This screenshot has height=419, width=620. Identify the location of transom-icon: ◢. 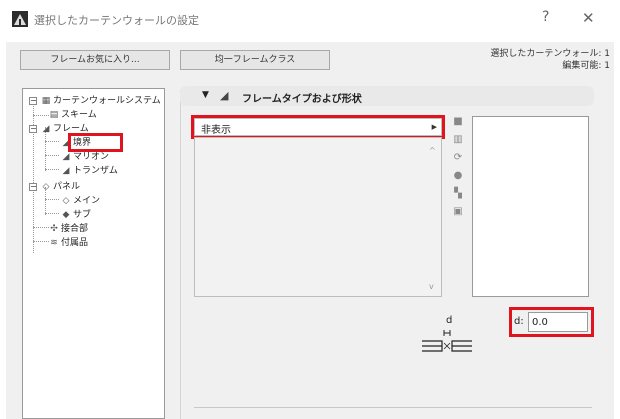
(66, 171).